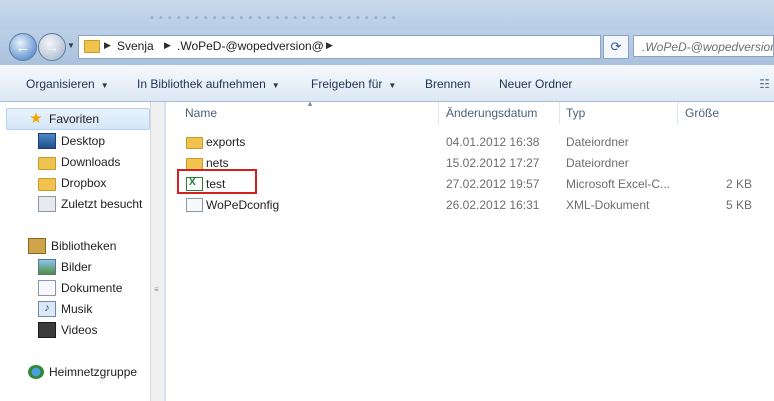  What do you see at coordinates (156, 289) in the screenshot?
I see `scrollbar-grip-icon: ≡` at bounding box center [156, 289].